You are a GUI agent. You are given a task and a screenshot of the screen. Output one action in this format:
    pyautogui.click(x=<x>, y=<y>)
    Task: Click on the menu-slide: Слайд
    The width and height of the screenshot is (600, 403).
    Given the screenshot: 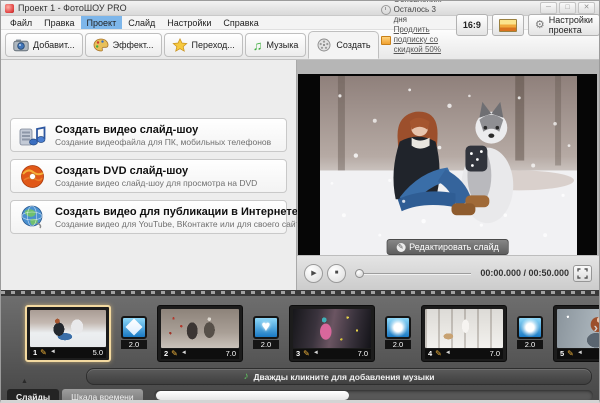 What is the action you would take?
    pyautogui.click(x=141, y=22)
    